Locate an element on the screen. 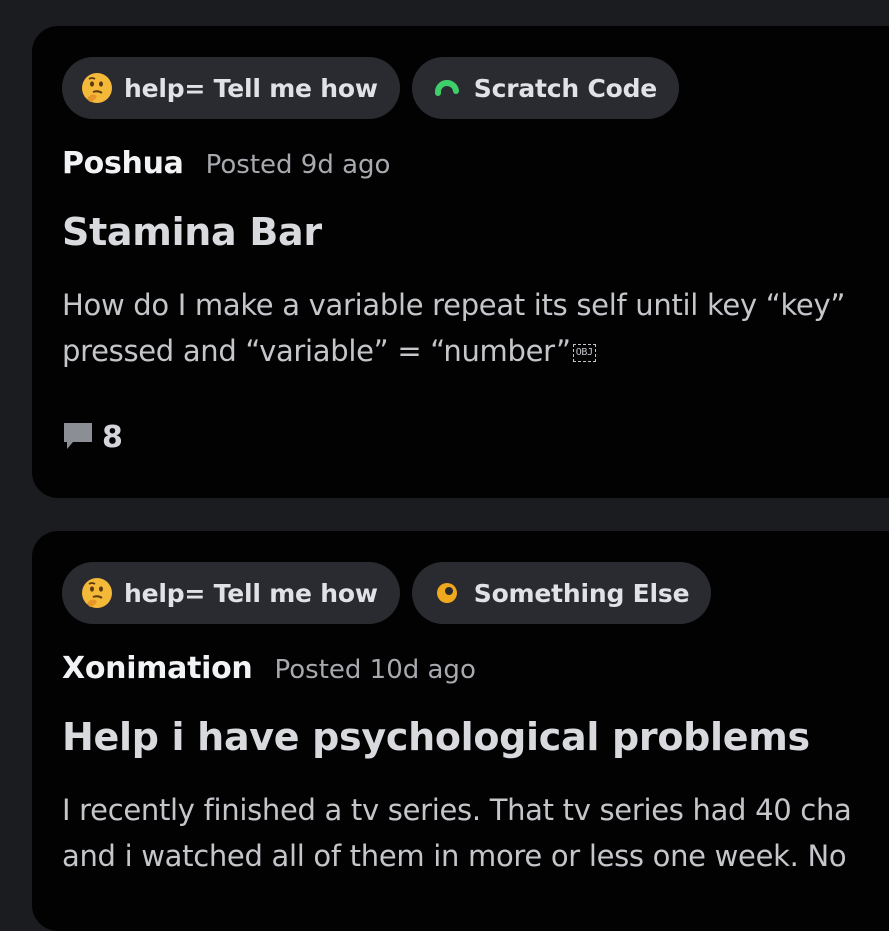 The image size is (889, 931). reply-count: 8 is located at coordinates (112, 437).